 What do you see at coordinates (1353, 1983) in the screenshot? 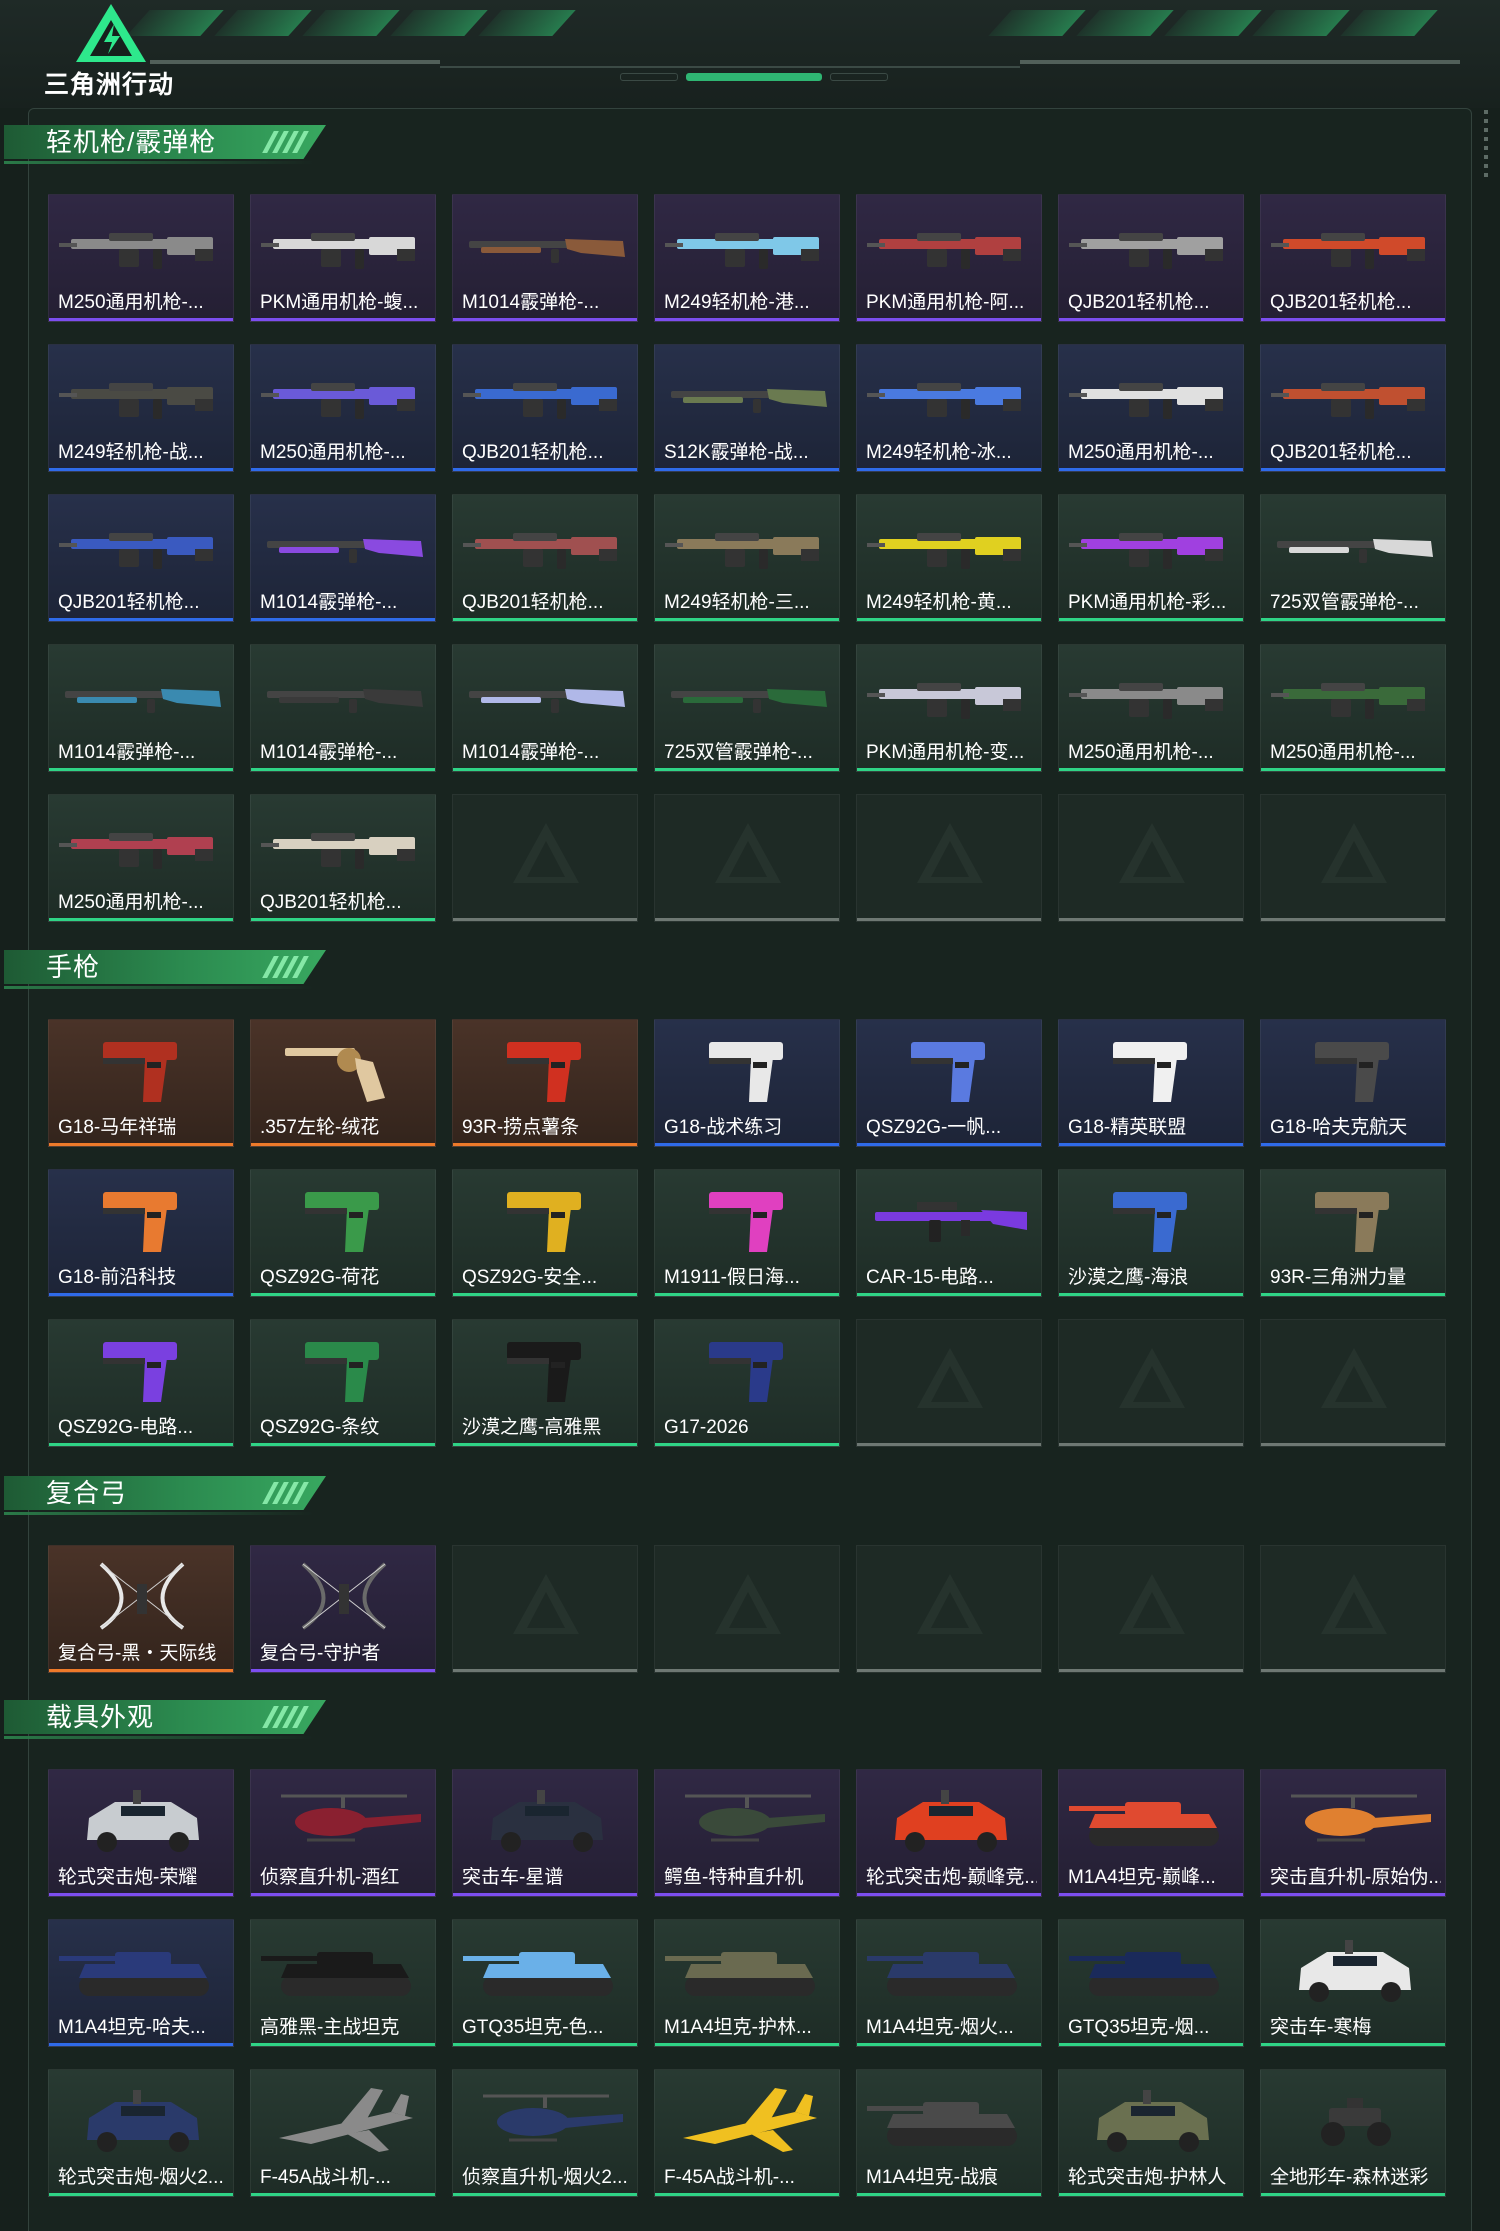
I see `skin-card: 突击车-寒梅` at bounding box center [1353, 1983].